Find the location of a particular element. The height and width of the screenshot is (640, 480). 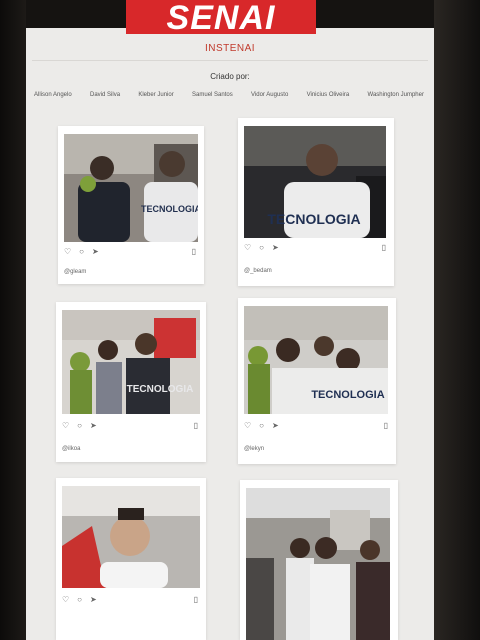

author-name: Allison Angelo is located at coordinates (53, 95).